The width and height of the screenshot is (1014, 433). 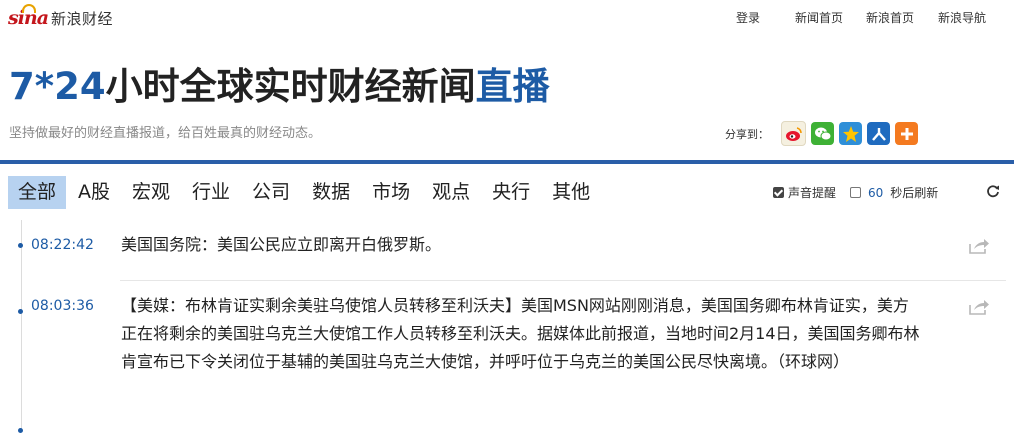 What do you see at coordinates (819, 17) in the screenshot?
I see `news-home-link: 新闻首页` at bounding box center [819, 17].